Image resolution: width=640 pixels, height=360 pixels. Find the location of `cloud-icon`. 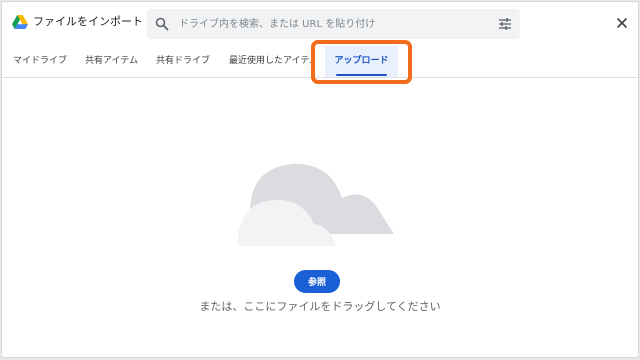

cloud-icon is located at coordinates (316, 204).